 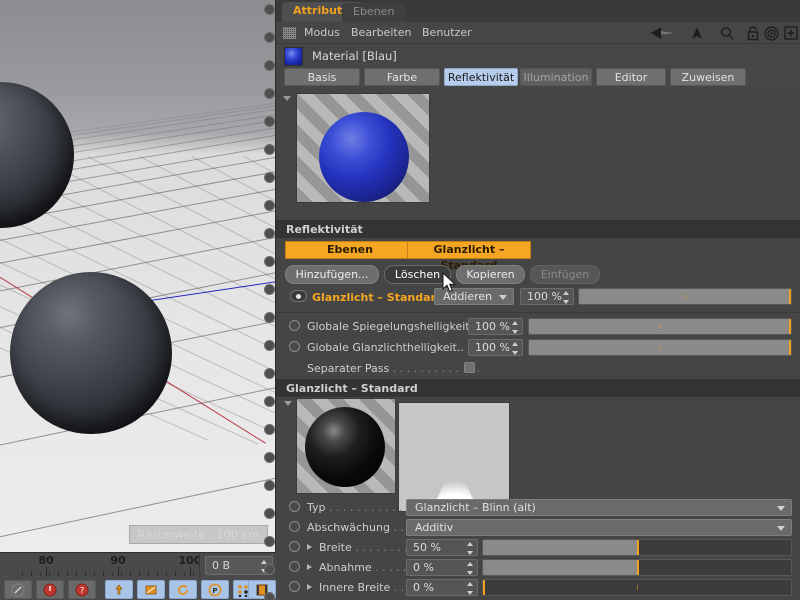 I want to click on subtab-glanzlicht-standard: Glanzlicht – Standard, so click(x=469, y=256).